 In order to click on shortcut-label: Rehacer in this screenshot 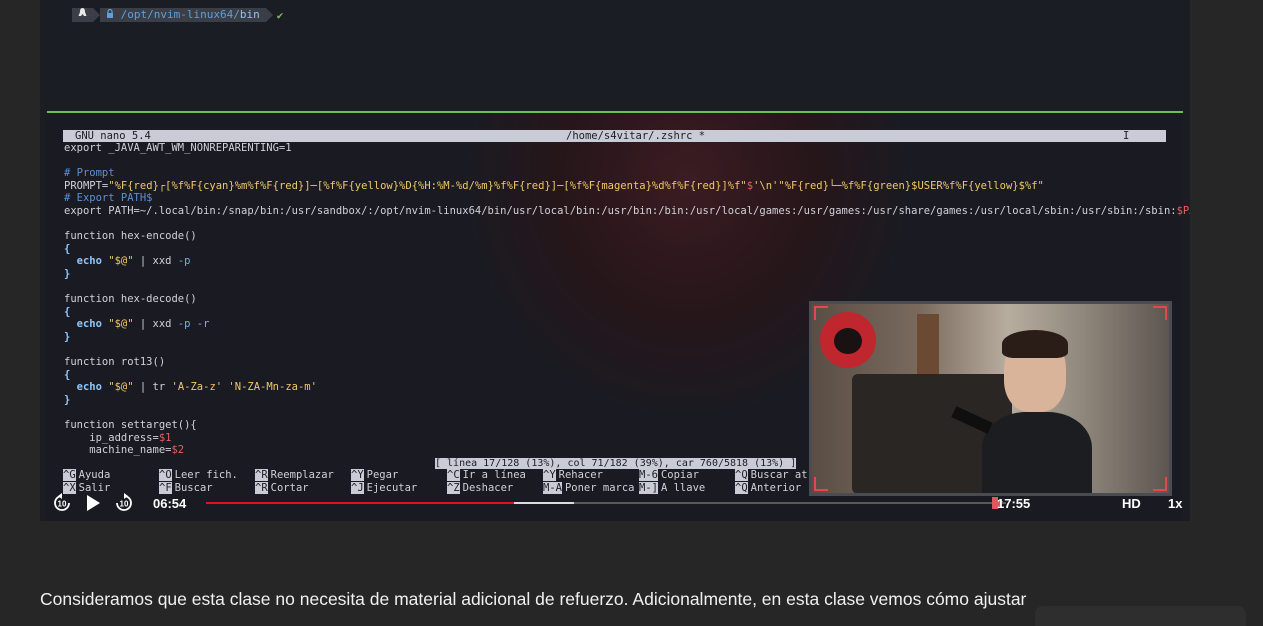, I will do `click(580, 475)`.